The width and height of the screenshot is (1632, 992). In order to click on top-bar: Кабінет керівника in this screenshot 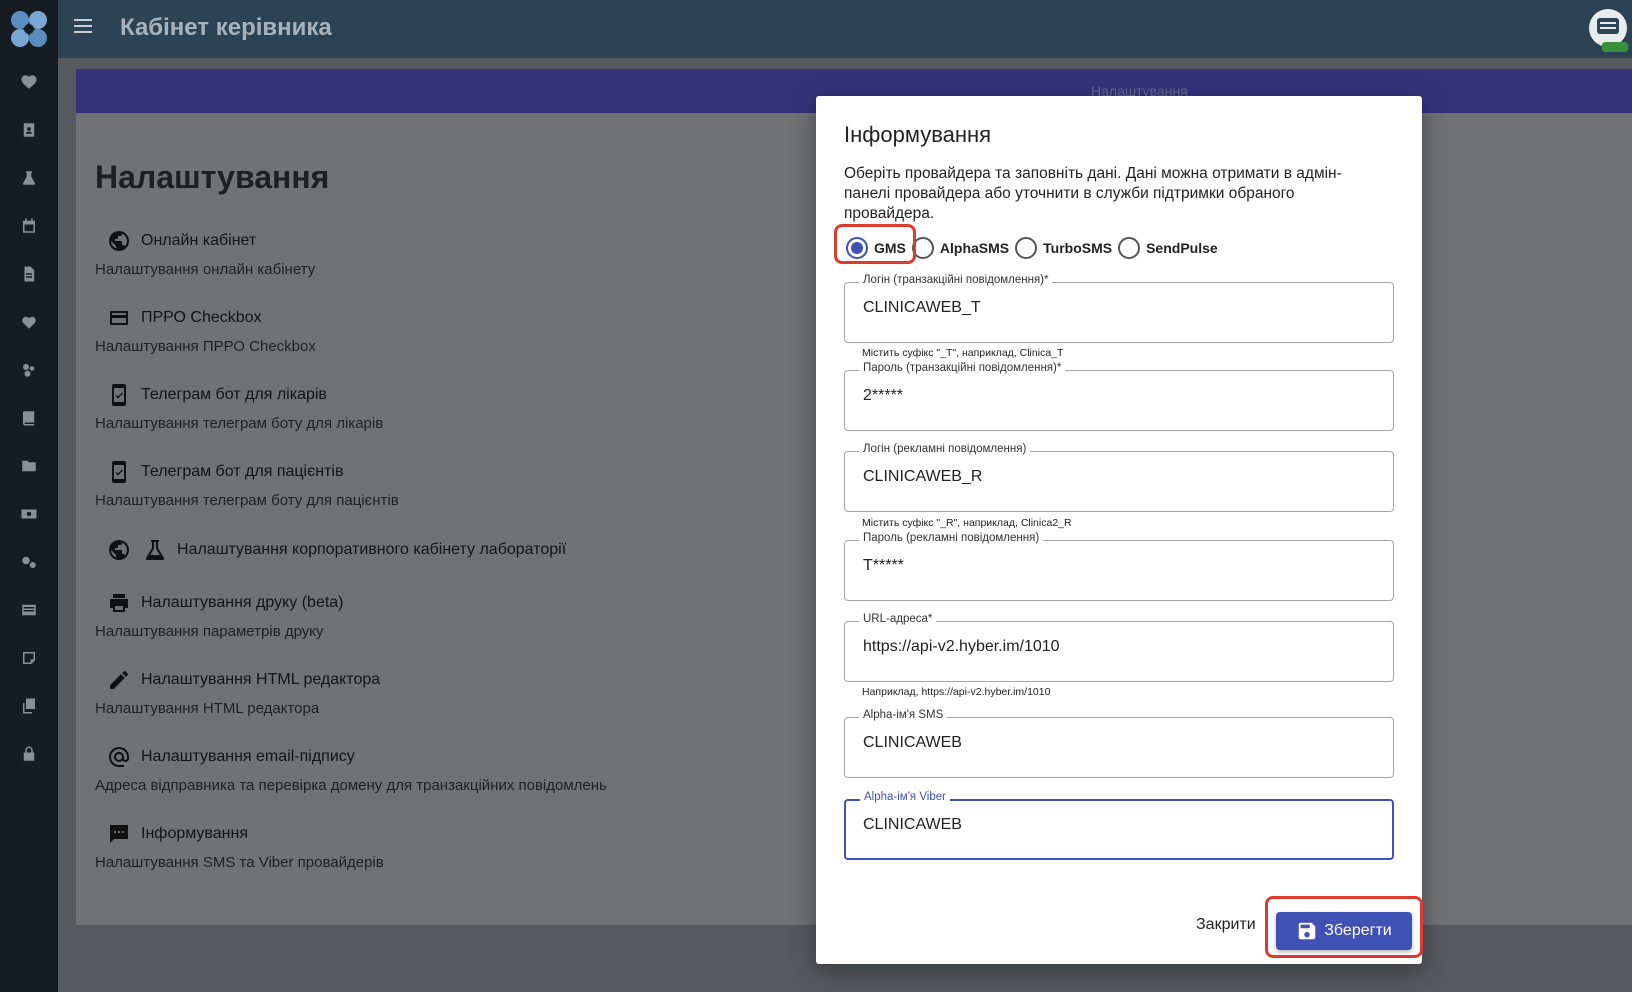, I will do `click(845, 29)`.